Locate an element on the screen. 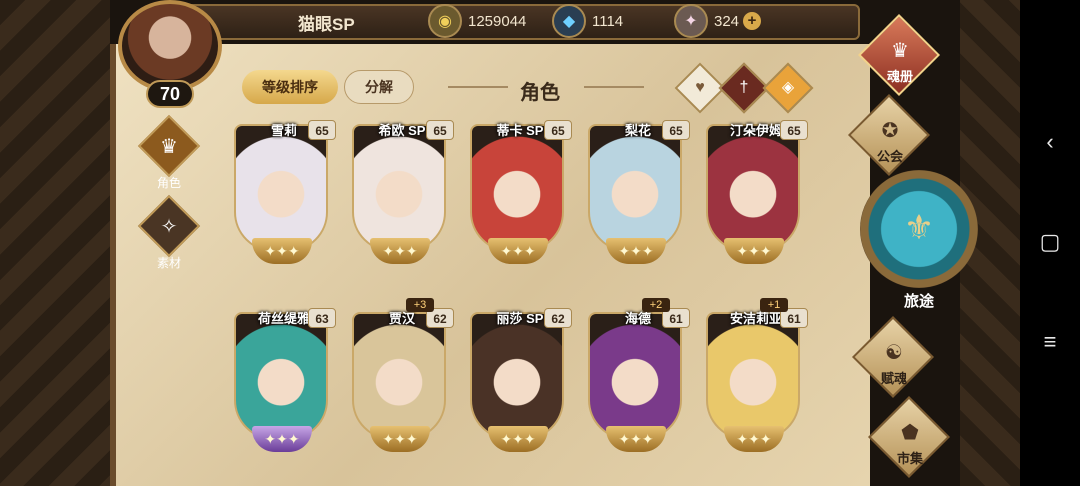 The height and width of the screenshot is (486, 1080). nav-label: 市集 is located at coordinates (909, 458).